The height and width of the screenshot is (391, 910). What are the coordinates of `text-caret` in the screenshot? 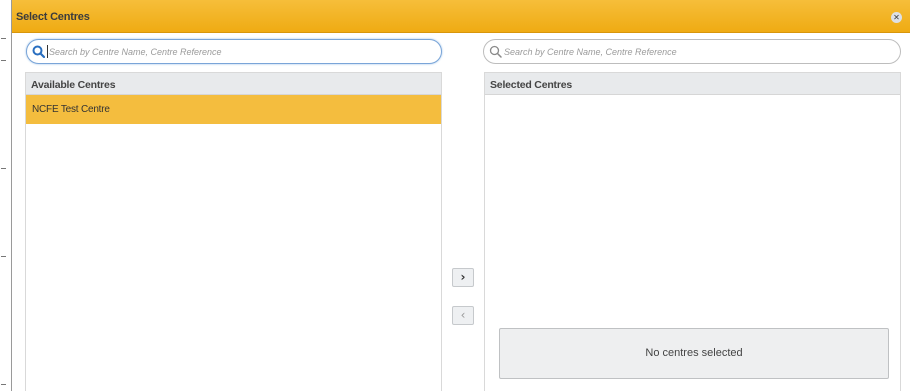 It's located at (47, 51).